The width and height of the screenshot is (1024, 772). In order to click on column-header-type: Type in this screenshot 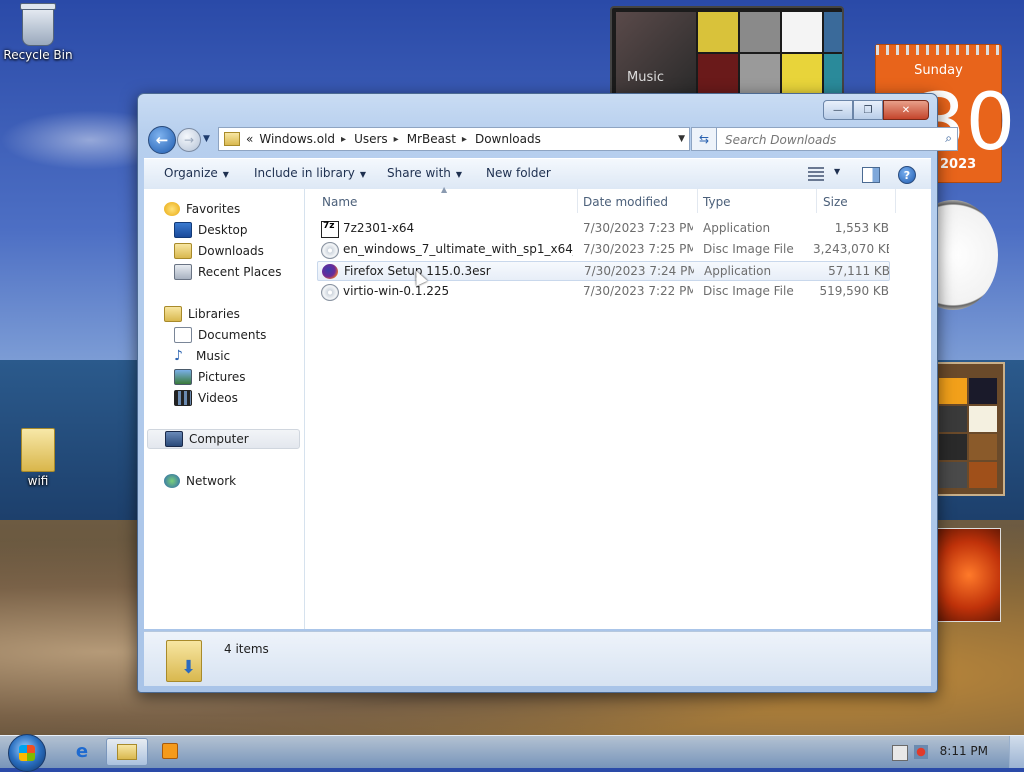, I will do `click(717, 202)`.